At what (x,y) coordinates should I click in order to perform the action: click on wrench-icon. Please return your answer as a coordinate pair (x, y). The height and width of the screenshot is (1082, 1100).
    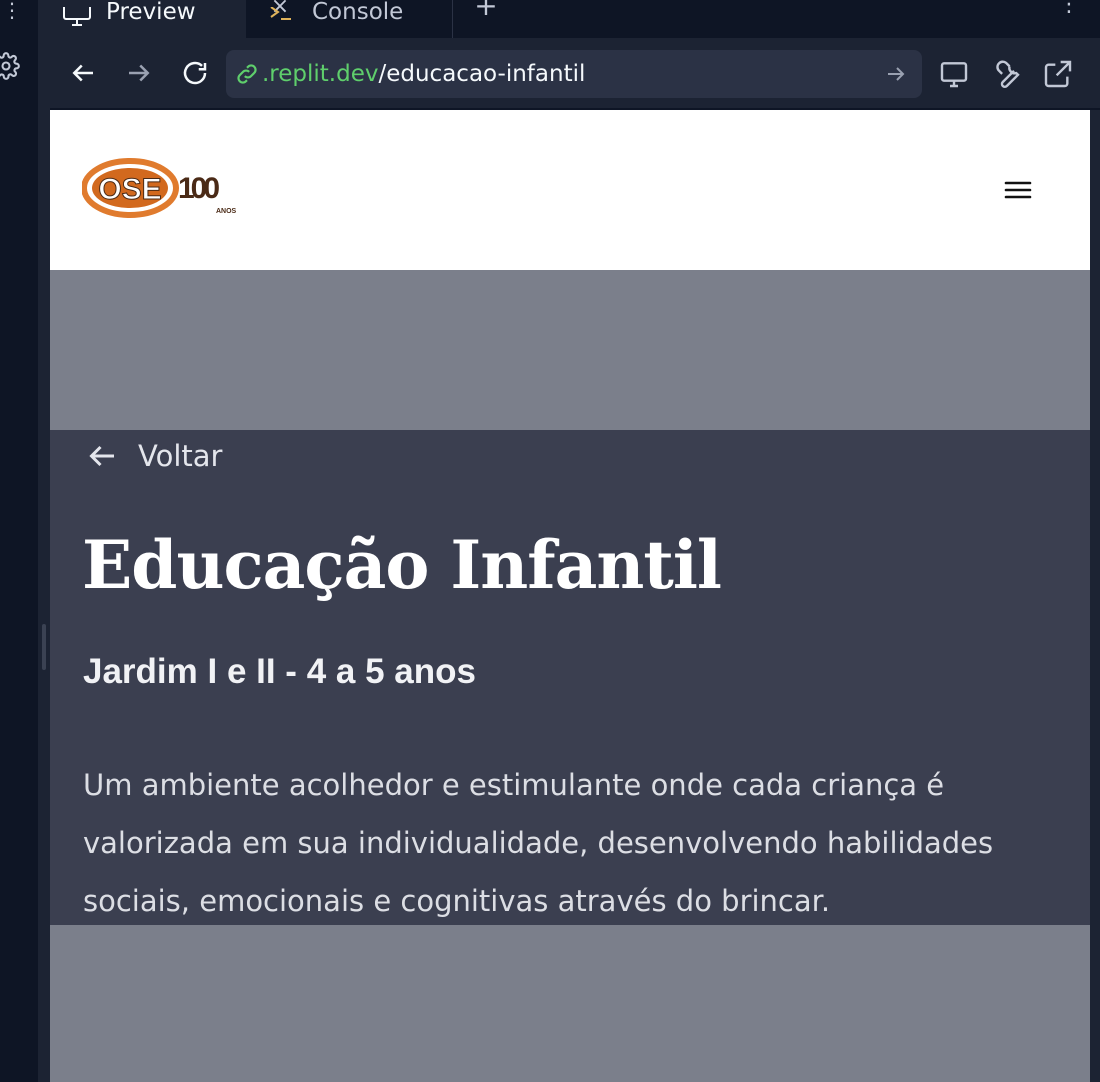
    Looking at the image, I should click on (1006, 74).